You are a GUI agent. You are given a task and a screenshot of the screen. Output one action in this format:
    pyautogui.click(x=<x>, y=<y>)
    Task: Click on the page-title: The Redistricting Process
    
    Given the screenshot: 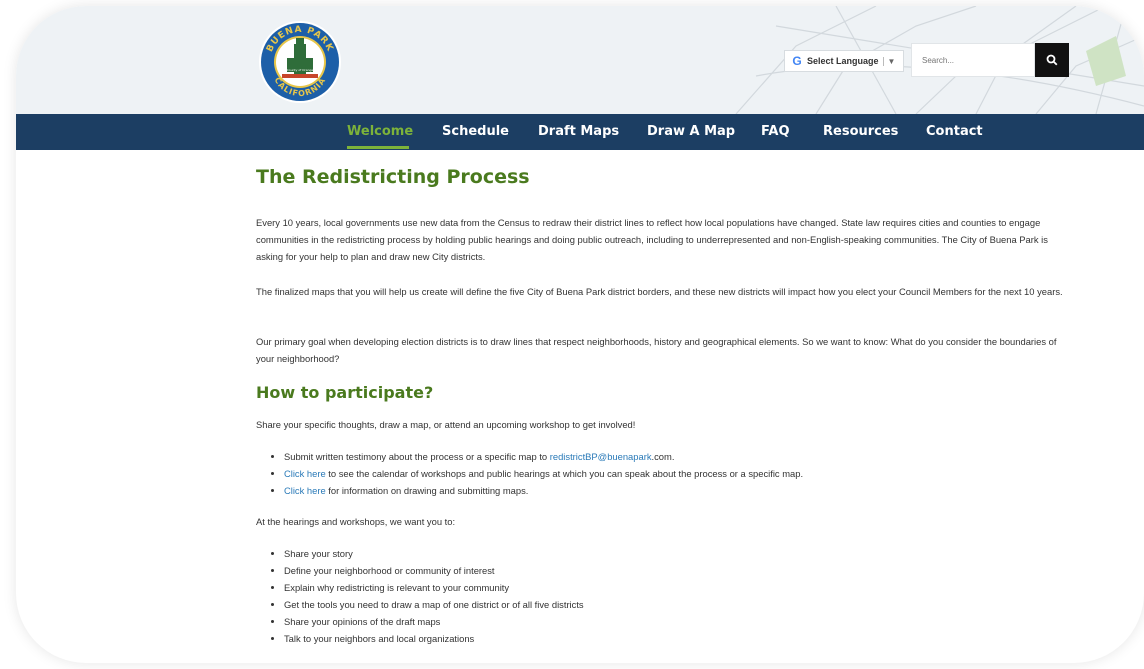 What is the action you would take?
    pyautogui.click(x=393, y=177)
    